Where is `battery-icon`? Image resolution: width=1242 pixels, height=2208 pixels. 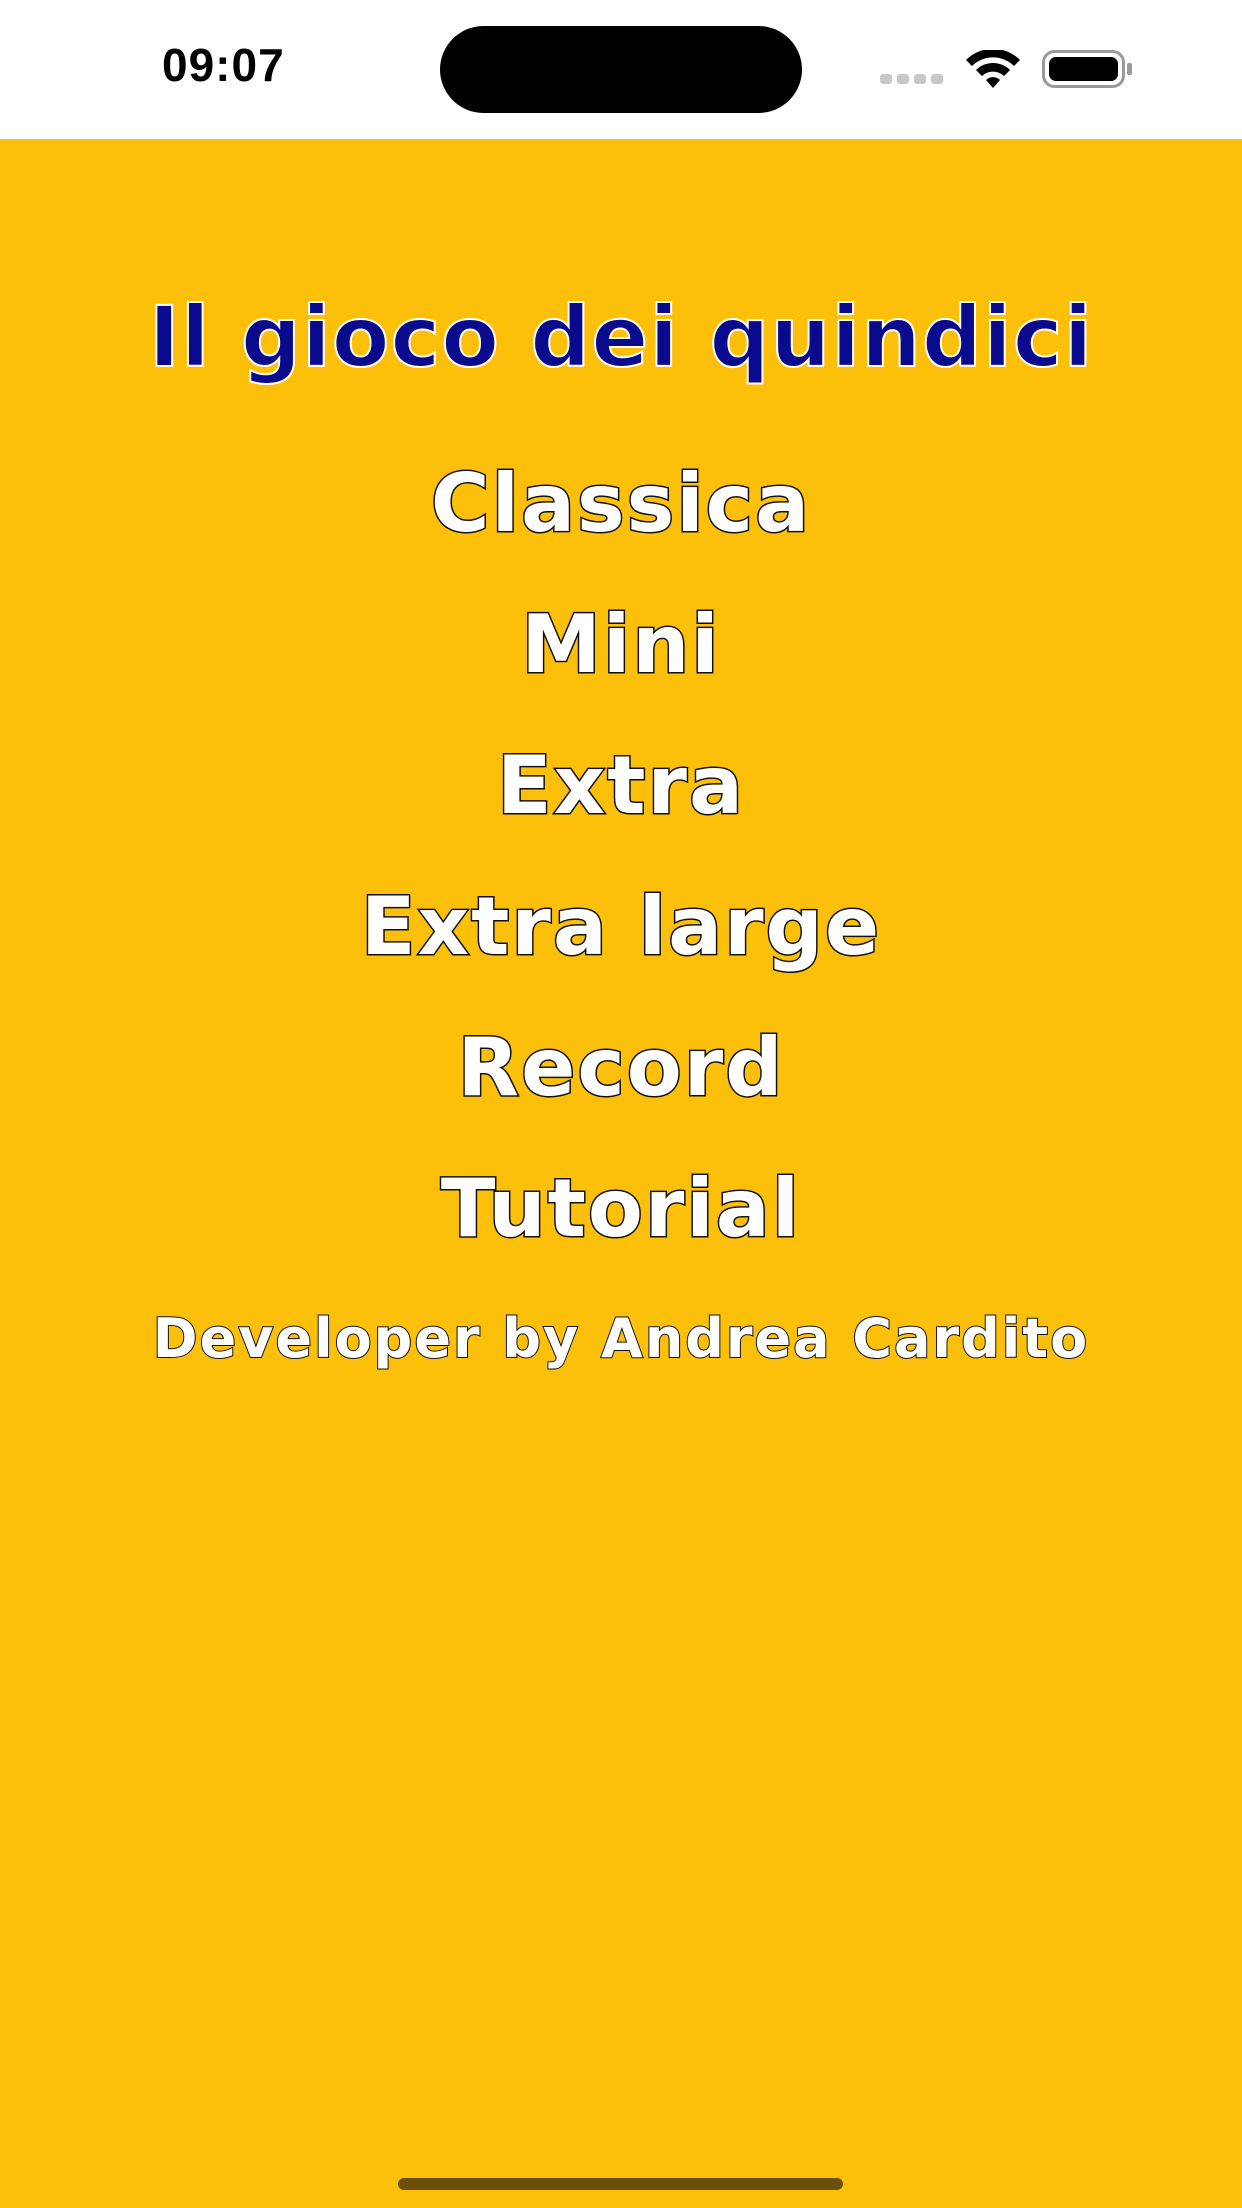 battery-icon is located at coordinates (1087, 69).